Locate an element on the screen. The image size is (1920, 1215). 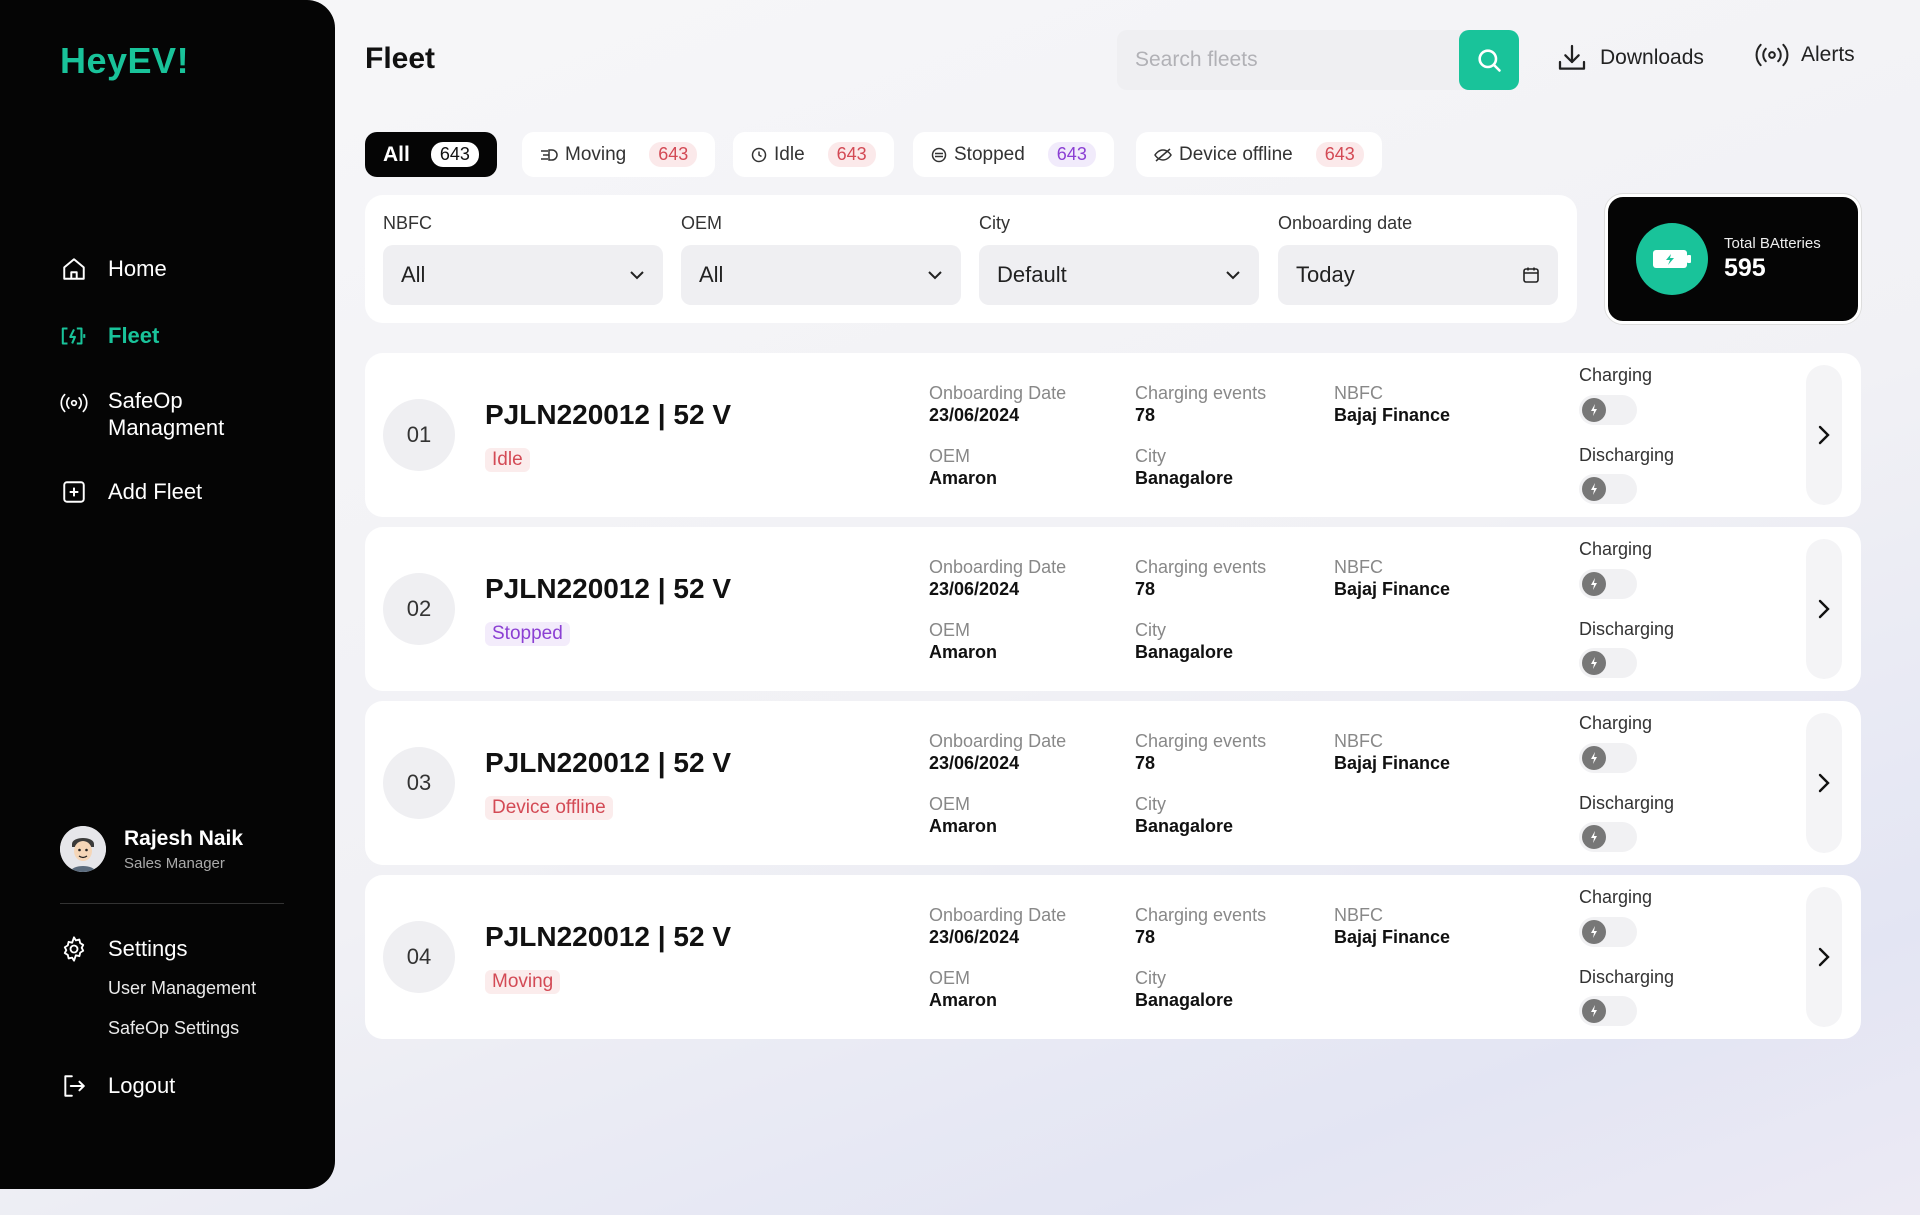
oem-select: All is located at coordinates (821, 275).